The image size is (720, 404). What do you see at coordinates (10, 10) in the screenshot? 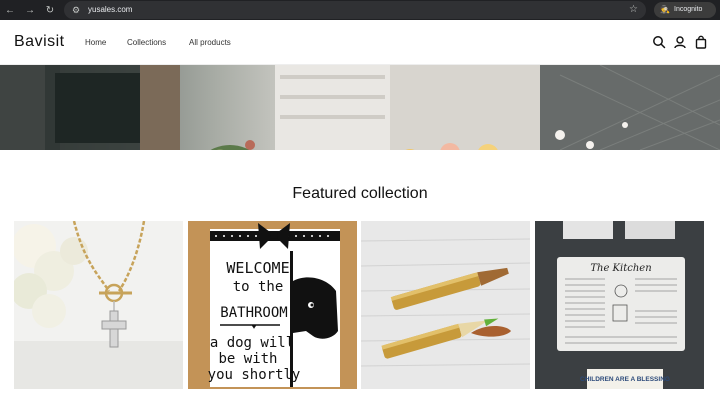
I see `back-icon: ←` at bounding box center [10, 10].